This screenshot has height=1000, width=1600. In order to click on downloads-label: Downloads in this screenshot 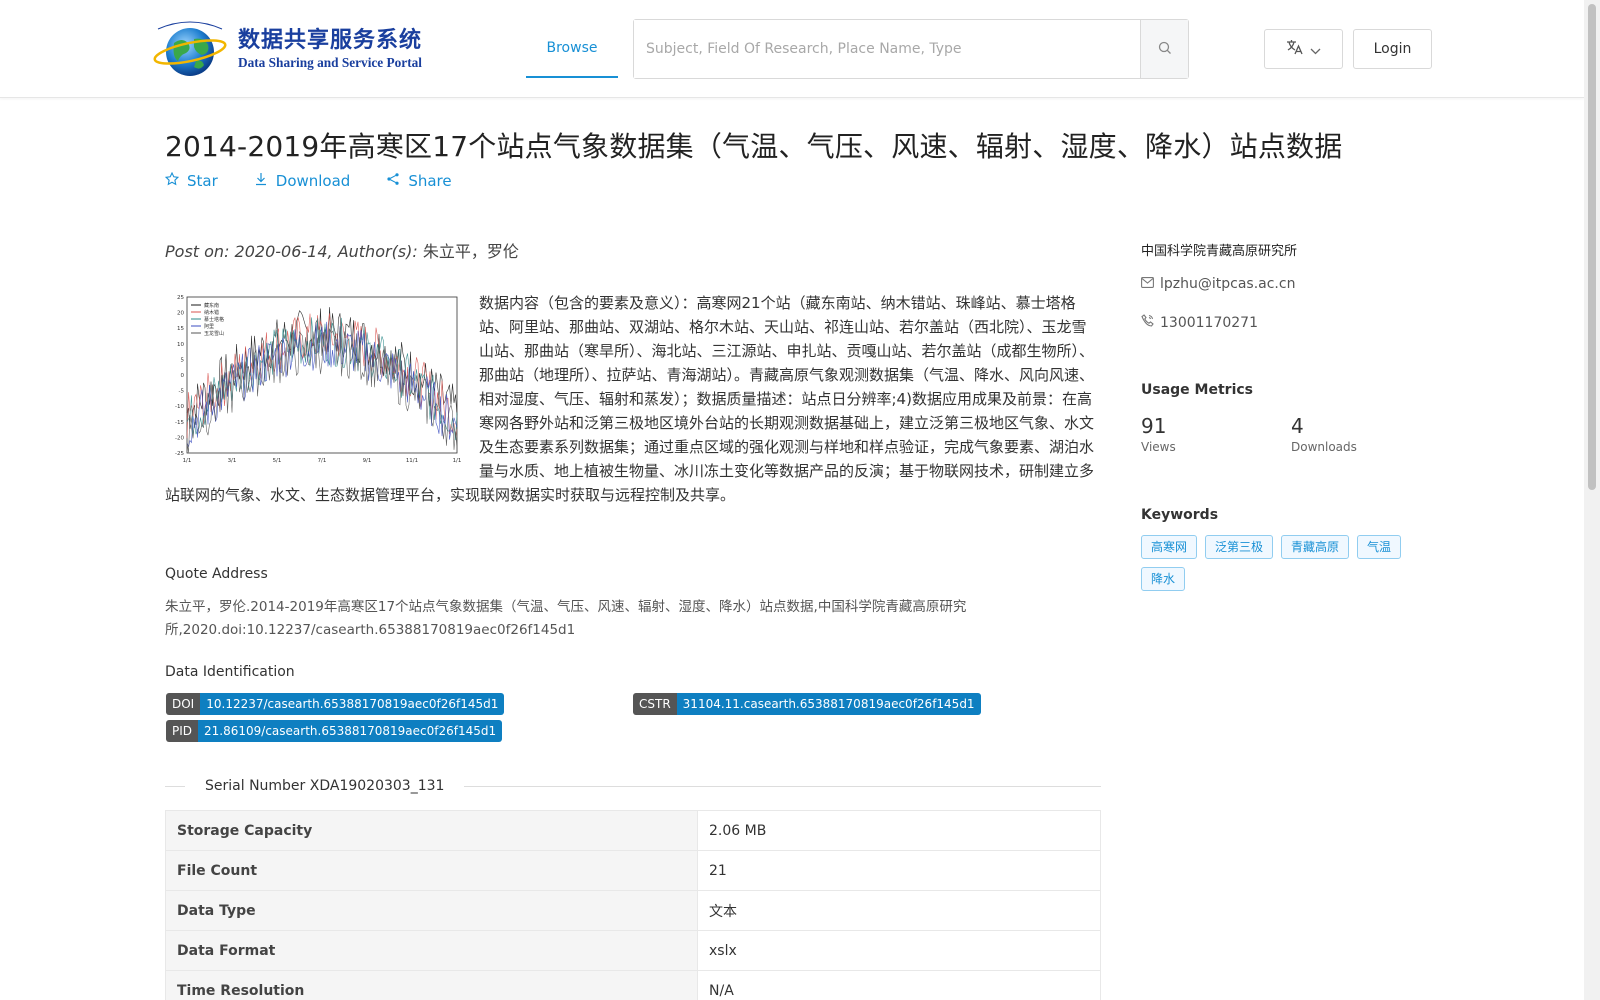, I will do `click(1324, 447)`.